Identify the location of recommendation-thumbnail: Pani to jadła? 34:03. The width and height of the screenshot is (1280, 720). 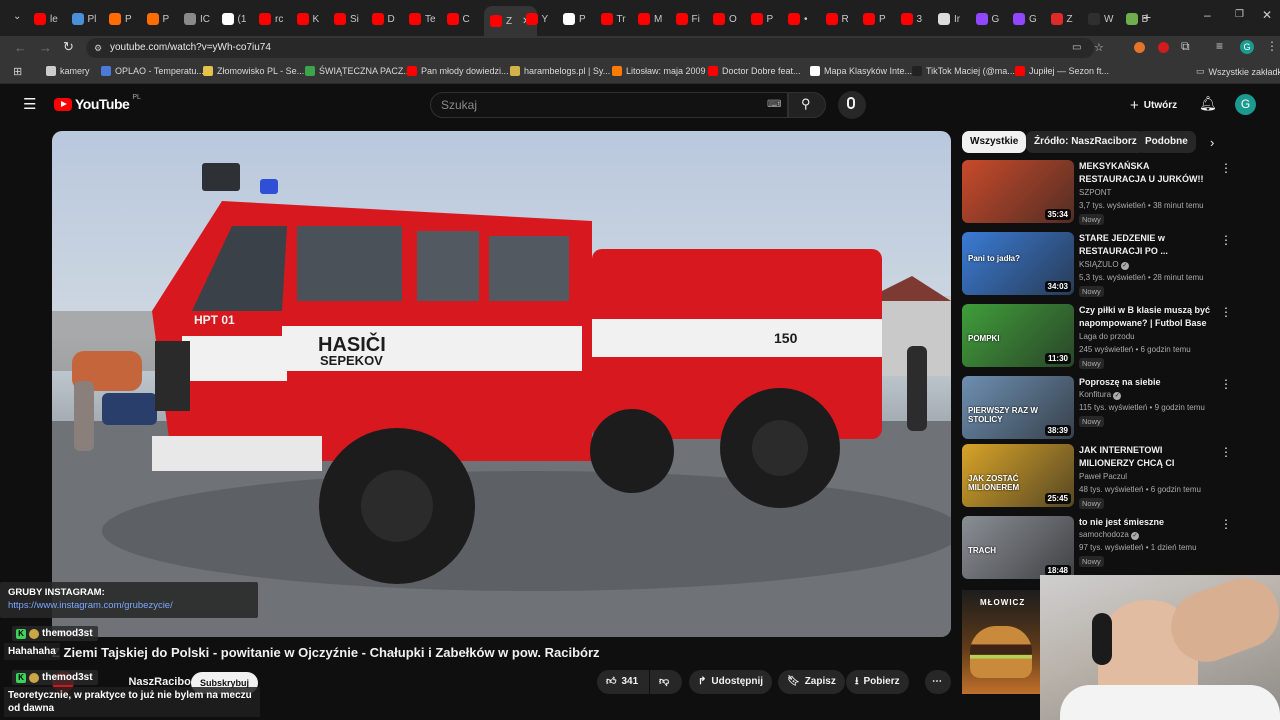
(1018, 263).